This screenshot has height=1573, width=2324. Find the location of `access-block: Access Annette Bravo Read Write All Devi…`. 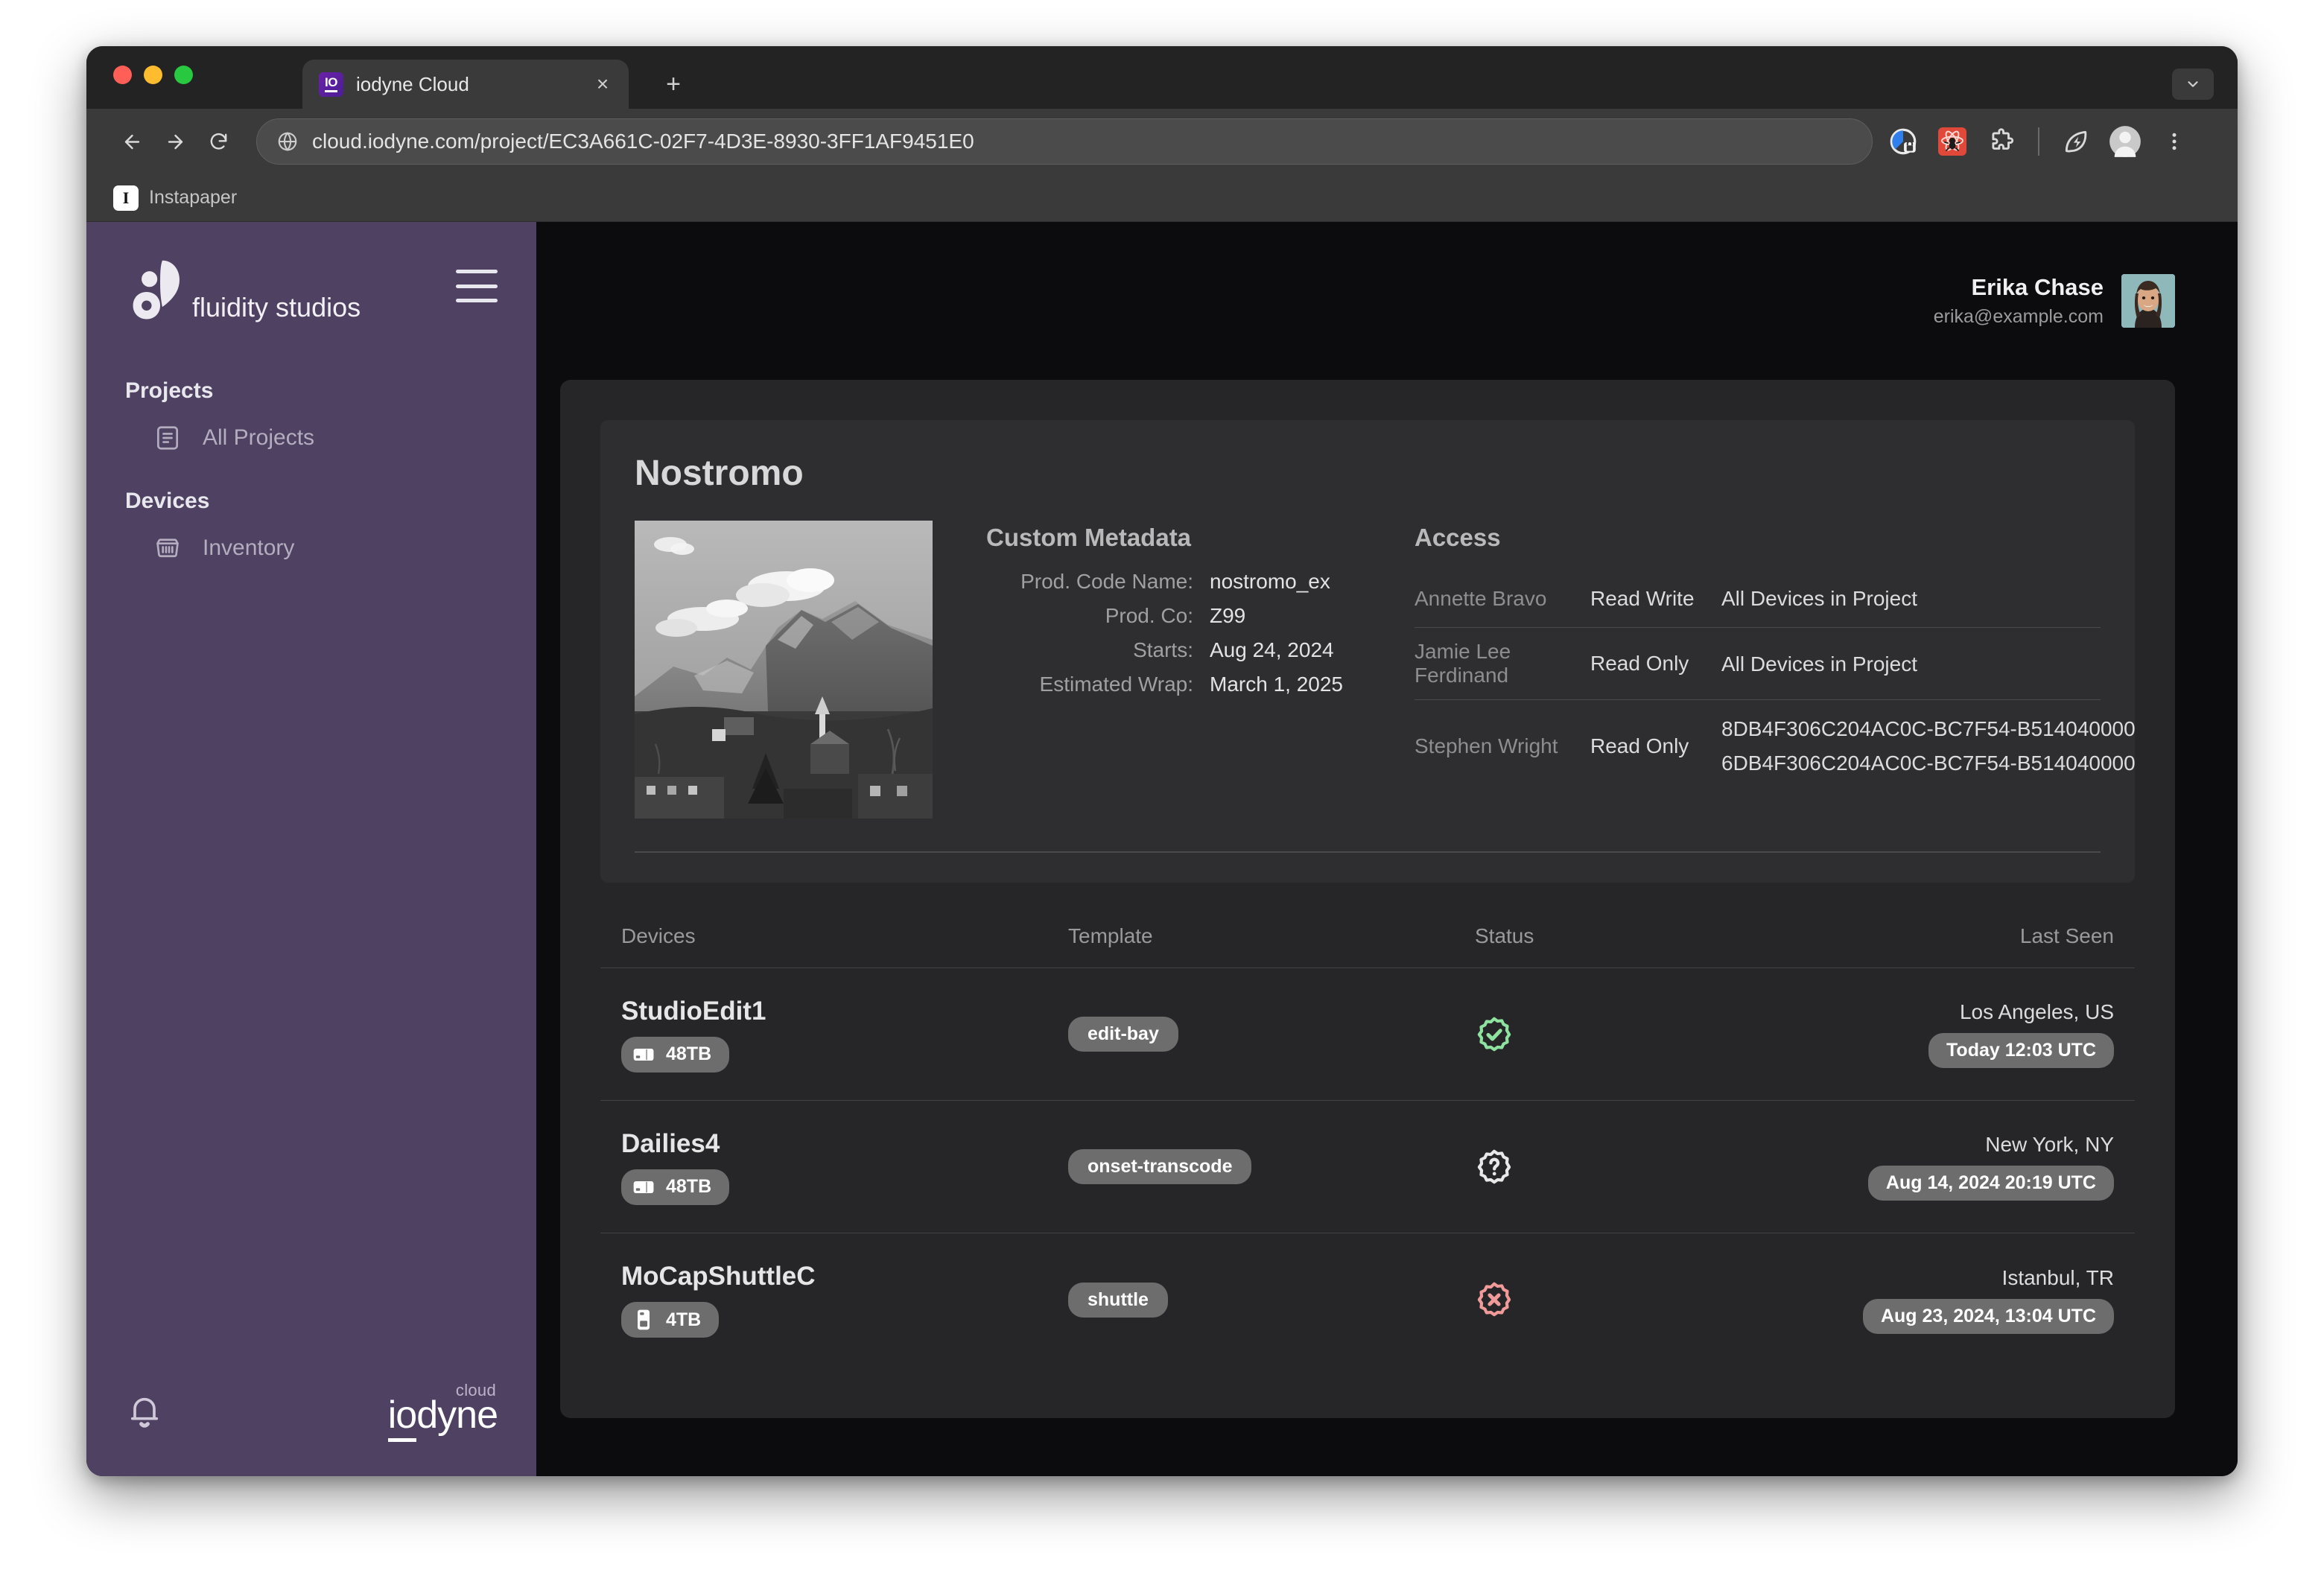

access-block: Access Annette Bravo Read Write All Devi… is located at coordinates (1775, 670).